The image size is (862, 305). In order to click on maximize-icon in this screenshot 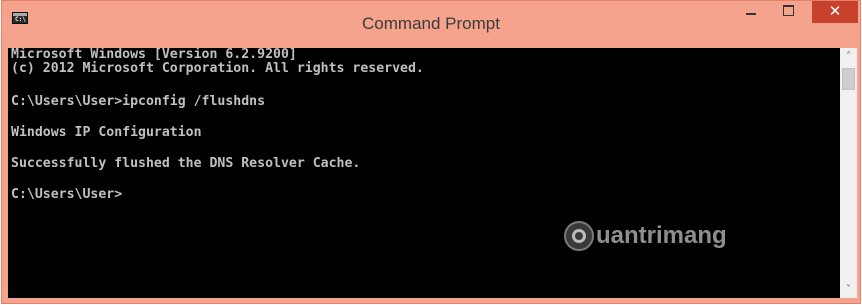, I will do `click(788, 10)`.